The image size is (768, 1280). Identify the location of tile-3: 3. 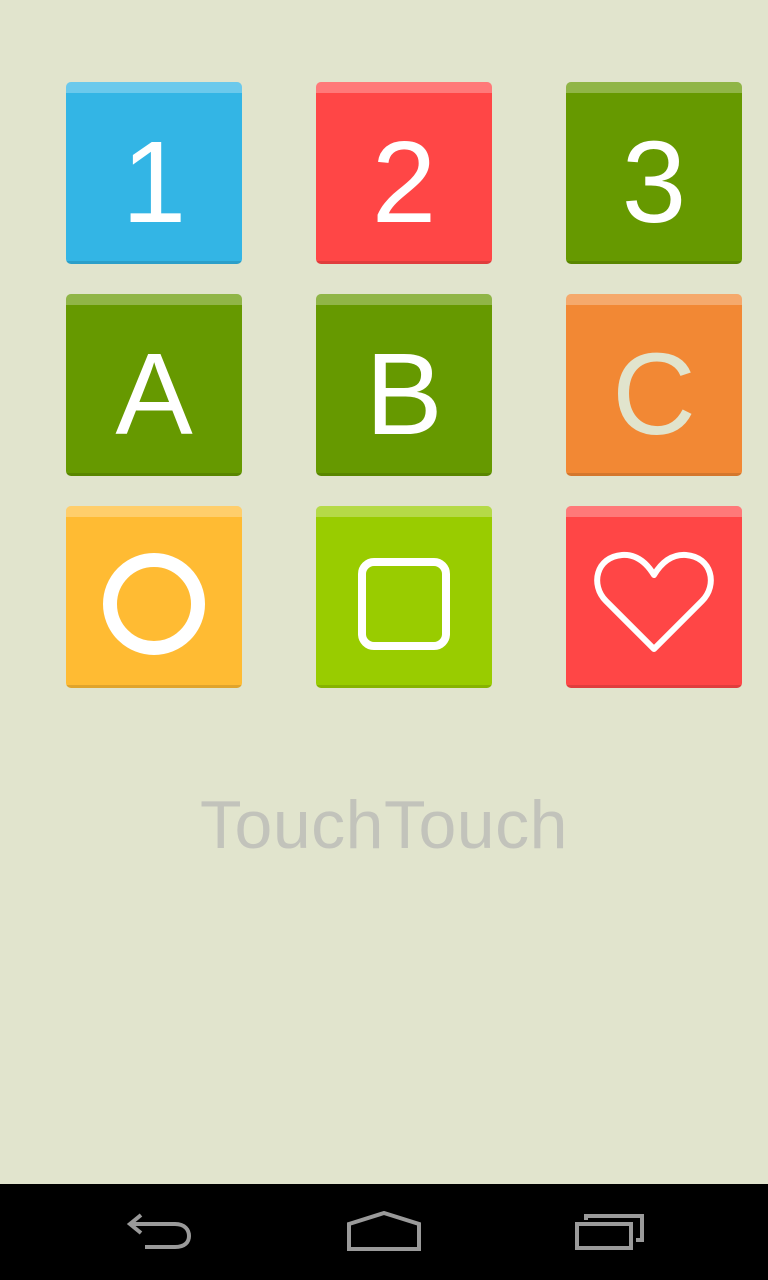
(654, 173).